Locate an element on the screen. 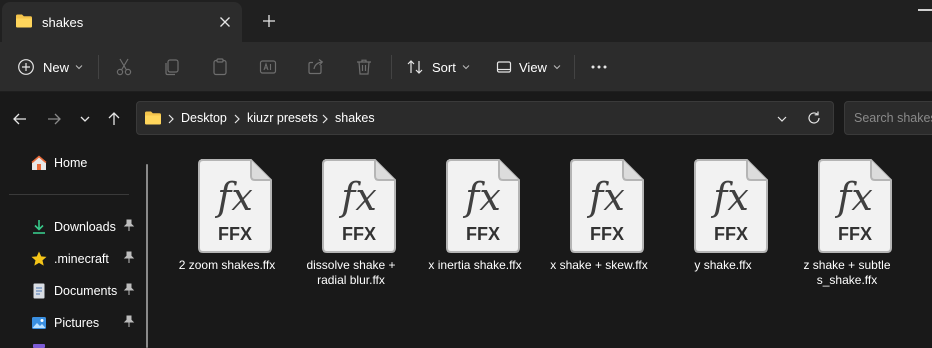 The width and height of the screenshot is (932, 348). file-name-line-1: z shake + subtle is located at coordinates (847, 265).